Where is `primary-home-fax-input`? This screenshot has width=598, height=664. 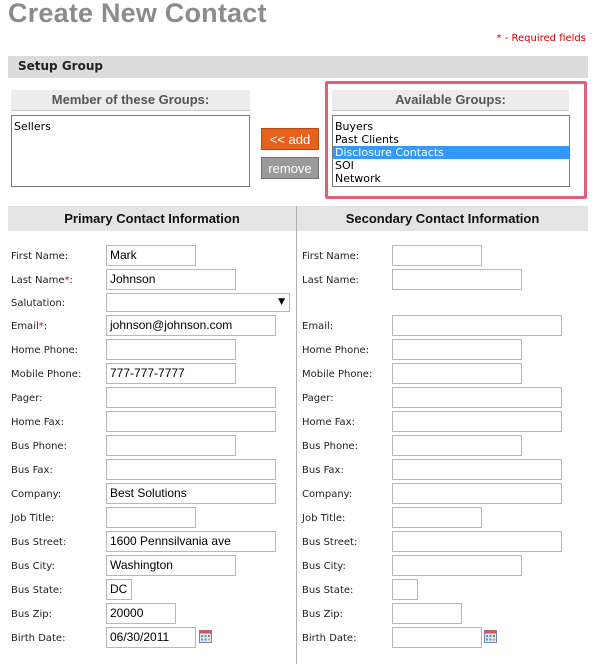 primary-home-fax-input is located at coordinates (191, 421).